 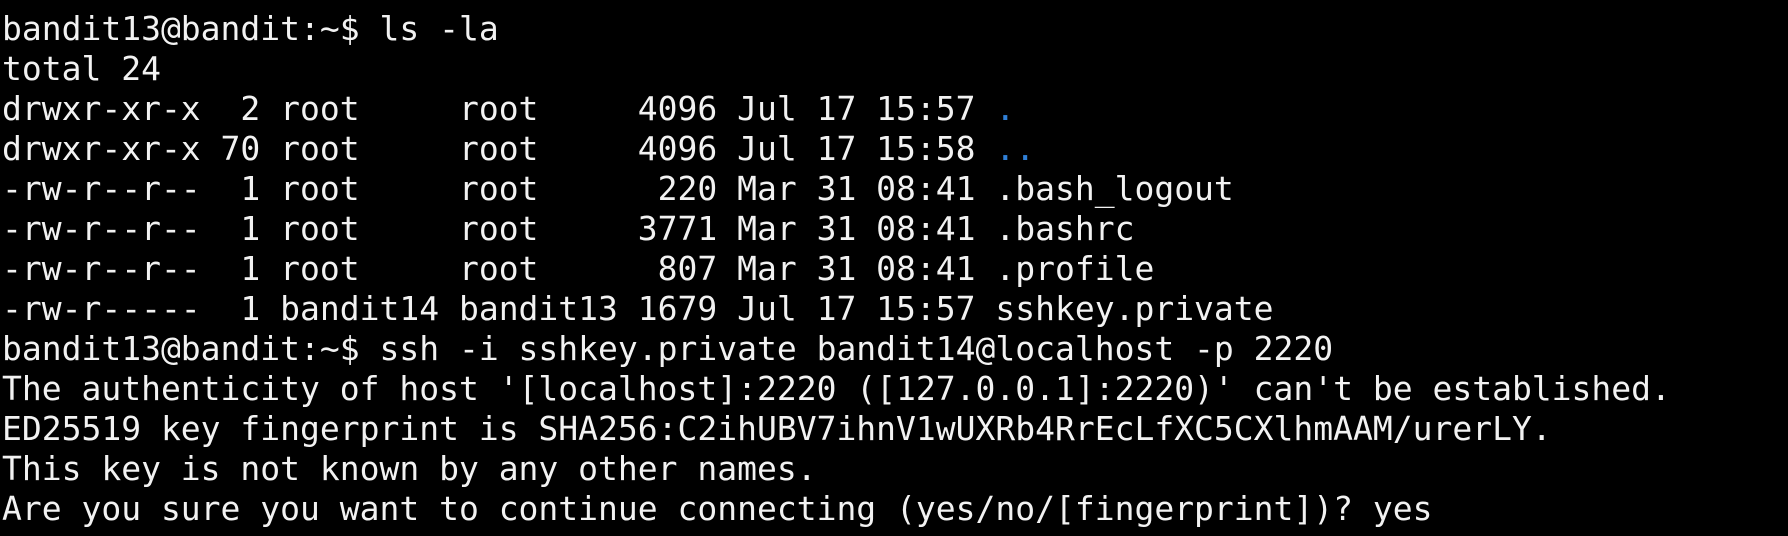 I want to click on directory-name: .., so click(x=1015, y=148).